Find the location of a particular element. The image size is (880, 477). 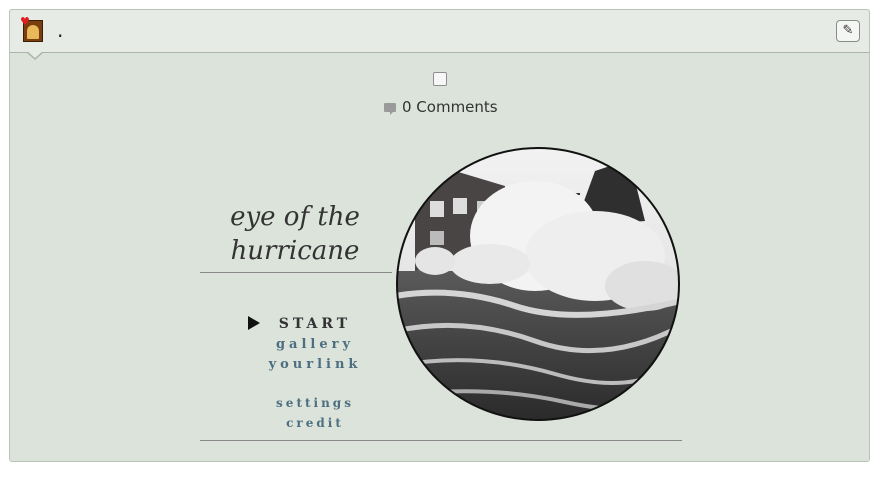

comments-count: 0 Comments is located at coordinates (450, 107).